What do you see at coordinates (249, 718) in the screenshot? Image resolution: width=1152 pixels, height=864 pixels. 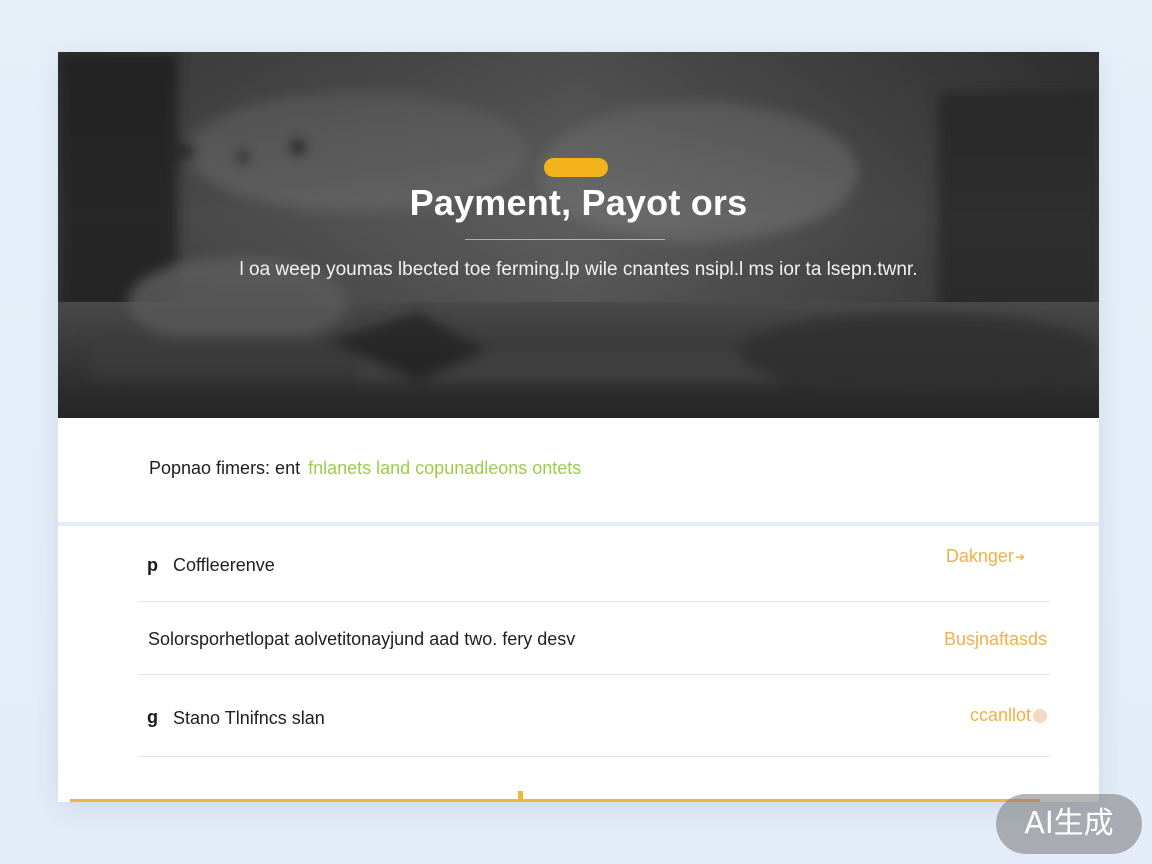 I see `list-item-label: Stano Tlnifncs slan` at bounding box center [249, 718].